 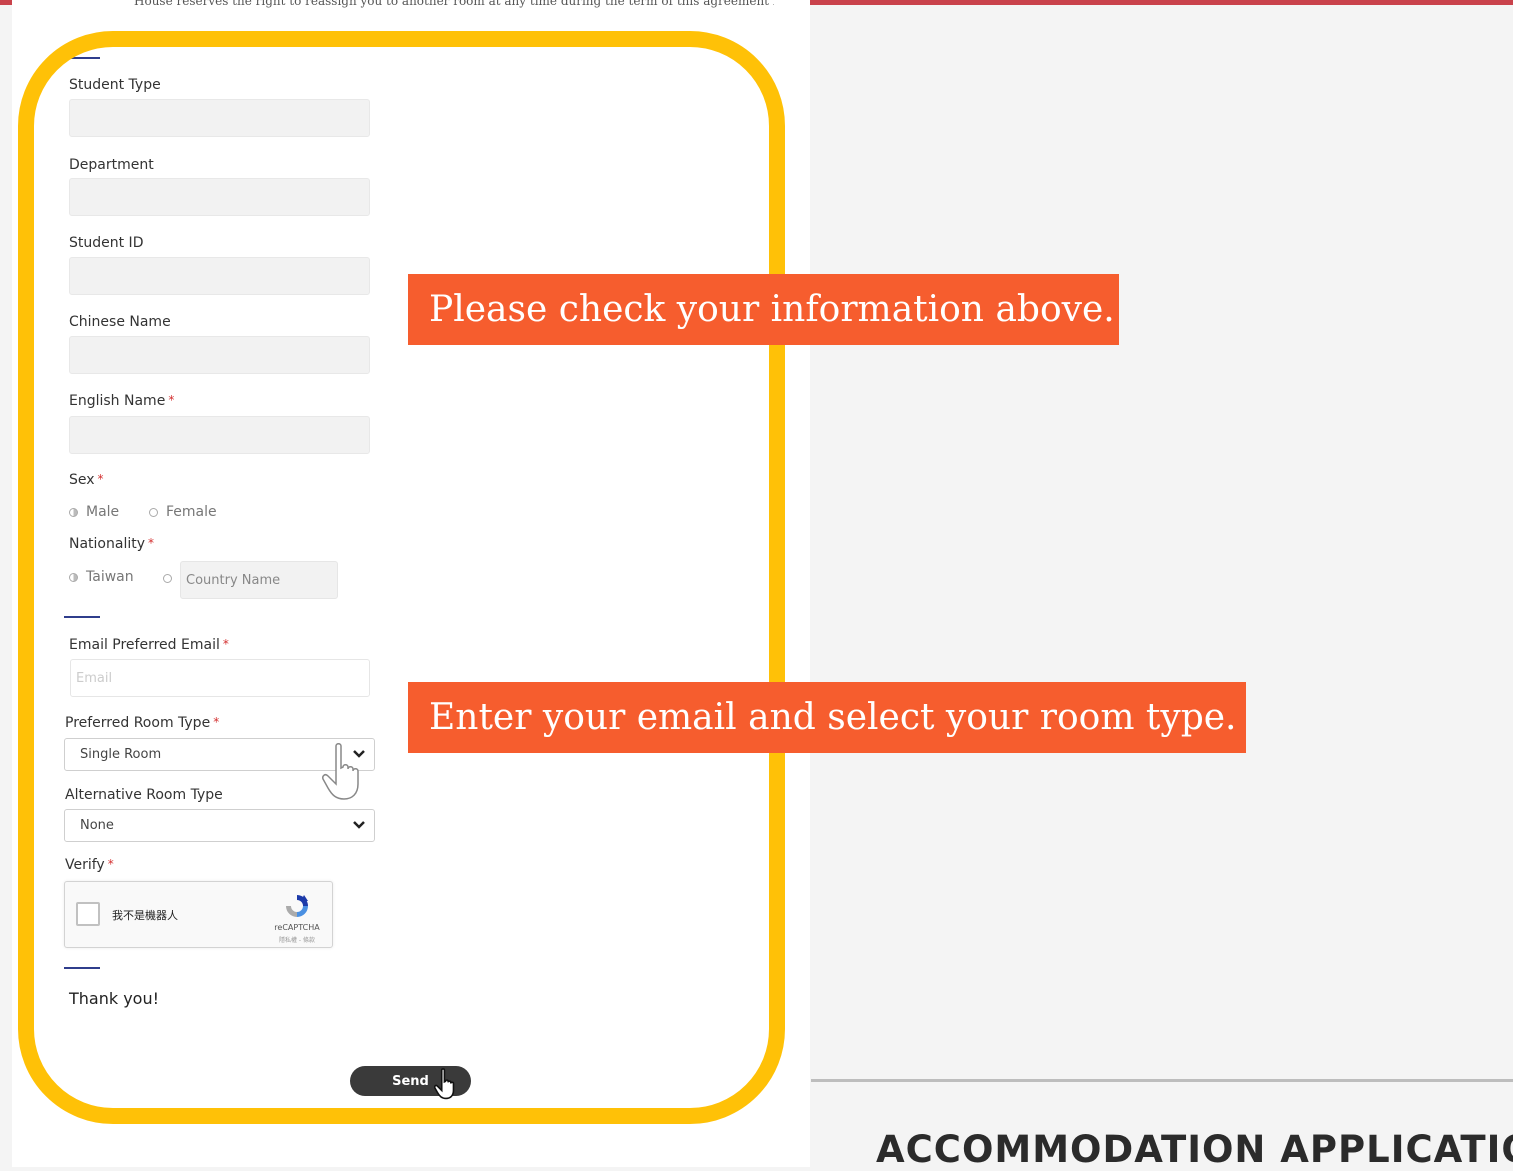 What do you see at coordinates (297, 927) in the screenshot?
I see `recaptcha-brand: reCAPTCHA` at bounding box center [297, 927].